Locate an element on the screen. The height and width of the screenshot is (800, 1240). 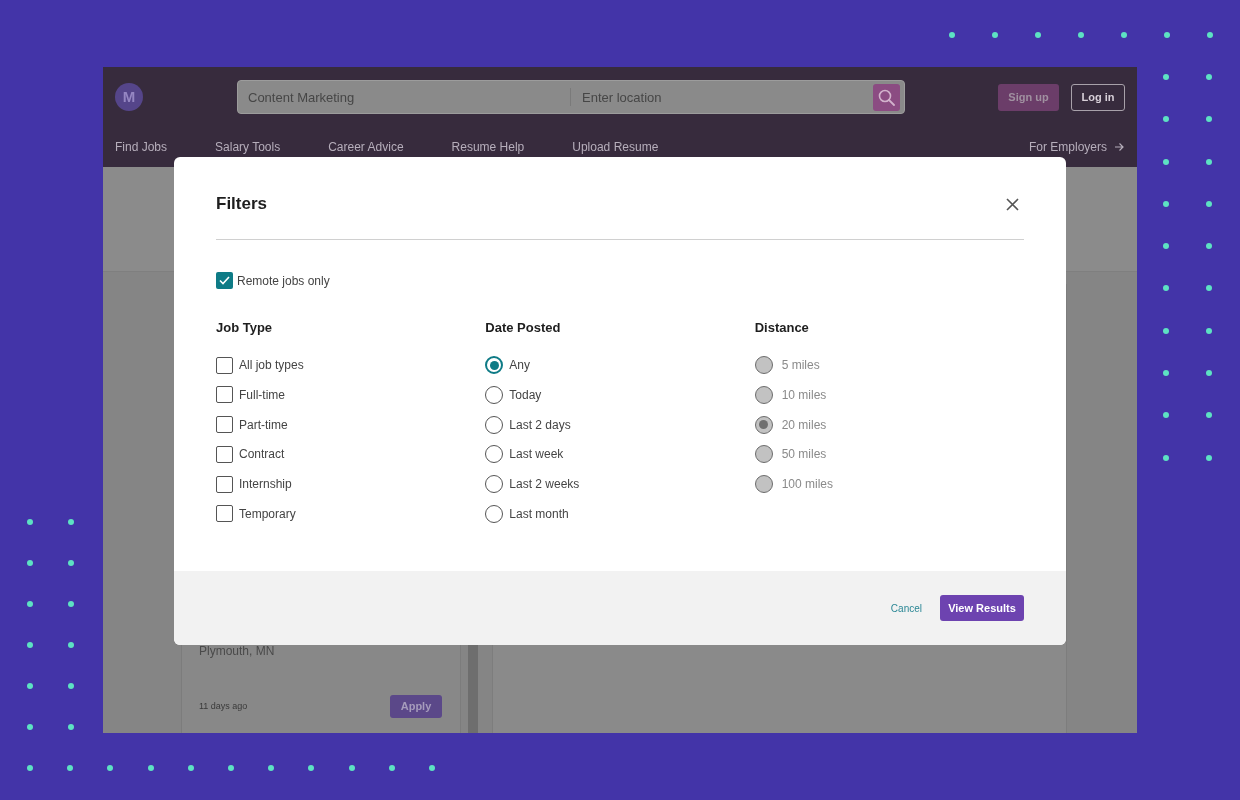
arrow-right-icon is located at coordinates (1119, 147).